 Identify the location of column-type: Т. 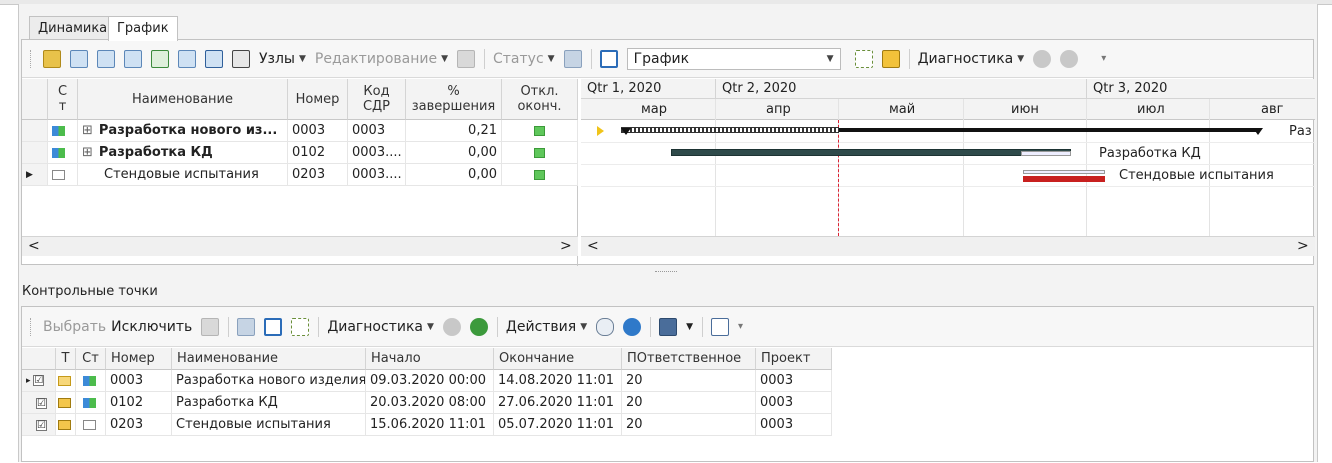
(66, 359).